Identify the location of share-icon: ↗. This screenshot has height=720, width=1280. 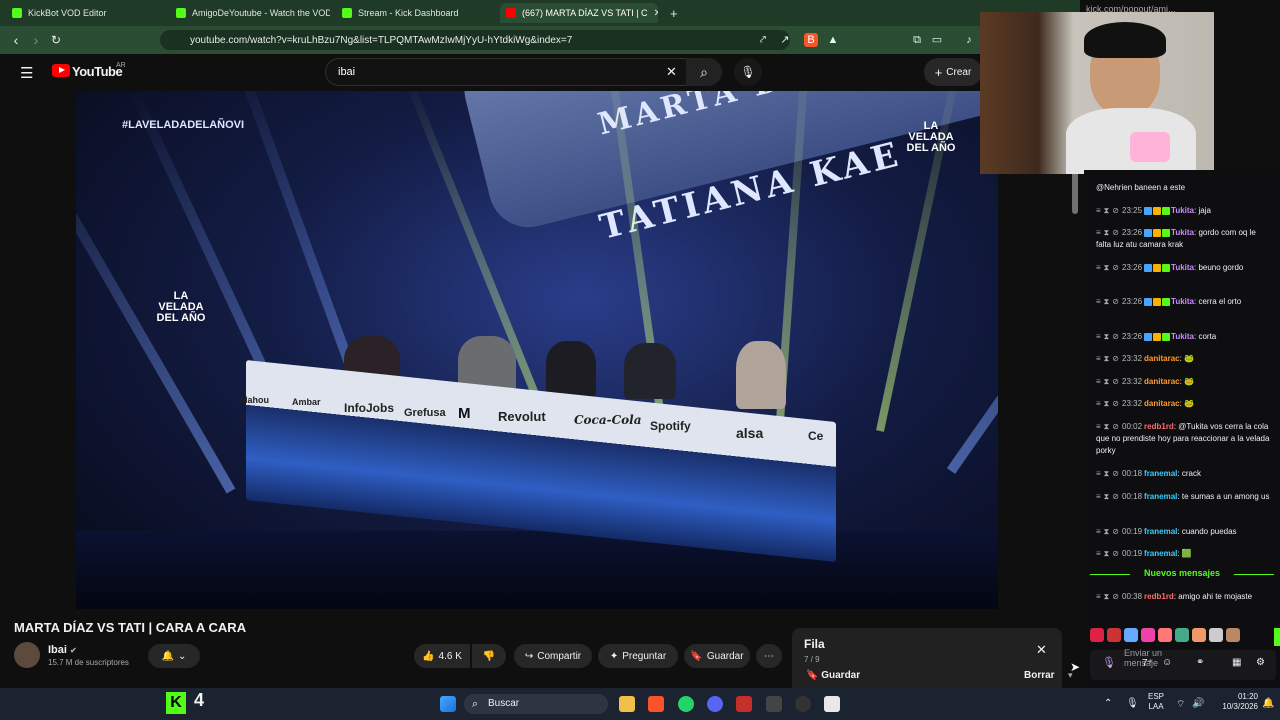
(785, 40).